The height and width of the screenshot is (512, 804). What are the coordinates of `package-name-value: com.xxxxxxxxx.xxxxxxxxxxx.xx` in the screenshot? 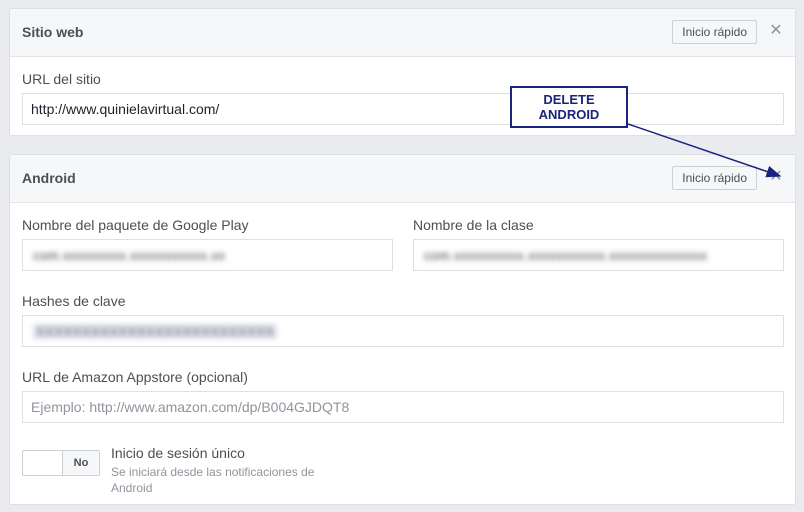 It's located at (129, 255).